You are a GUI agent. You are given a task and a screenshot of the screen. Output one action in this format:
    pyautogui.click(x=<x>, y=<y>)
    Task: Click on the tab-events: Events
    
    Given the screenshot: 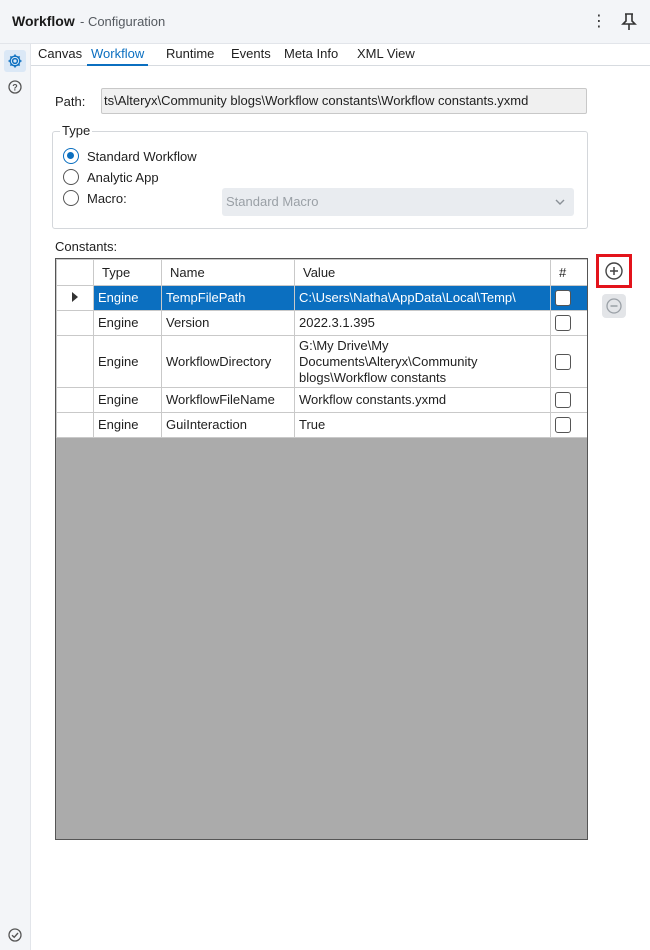 What is the action you would take?
    pyautogui.click(x=251, y=56)
    